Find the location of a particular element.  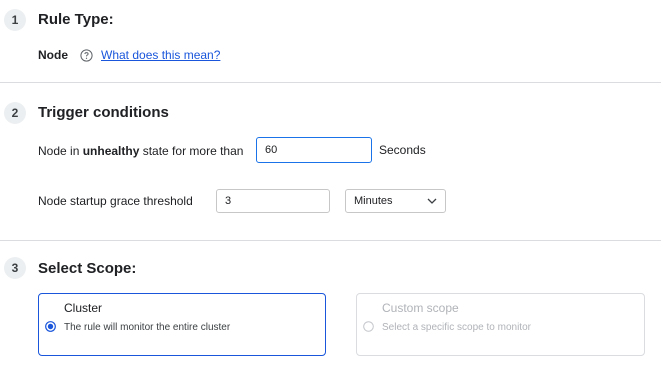

scope-option-description: Select a specific scope to monitor is located at coordinates (456, 327).